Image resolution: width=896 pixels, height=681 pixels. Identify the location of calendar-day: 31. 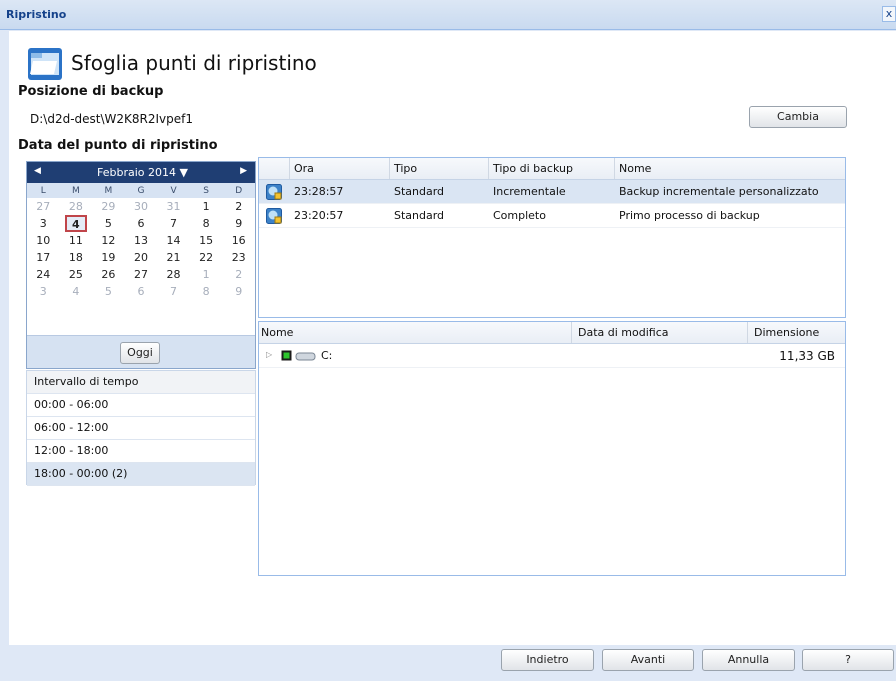
(173, 206).